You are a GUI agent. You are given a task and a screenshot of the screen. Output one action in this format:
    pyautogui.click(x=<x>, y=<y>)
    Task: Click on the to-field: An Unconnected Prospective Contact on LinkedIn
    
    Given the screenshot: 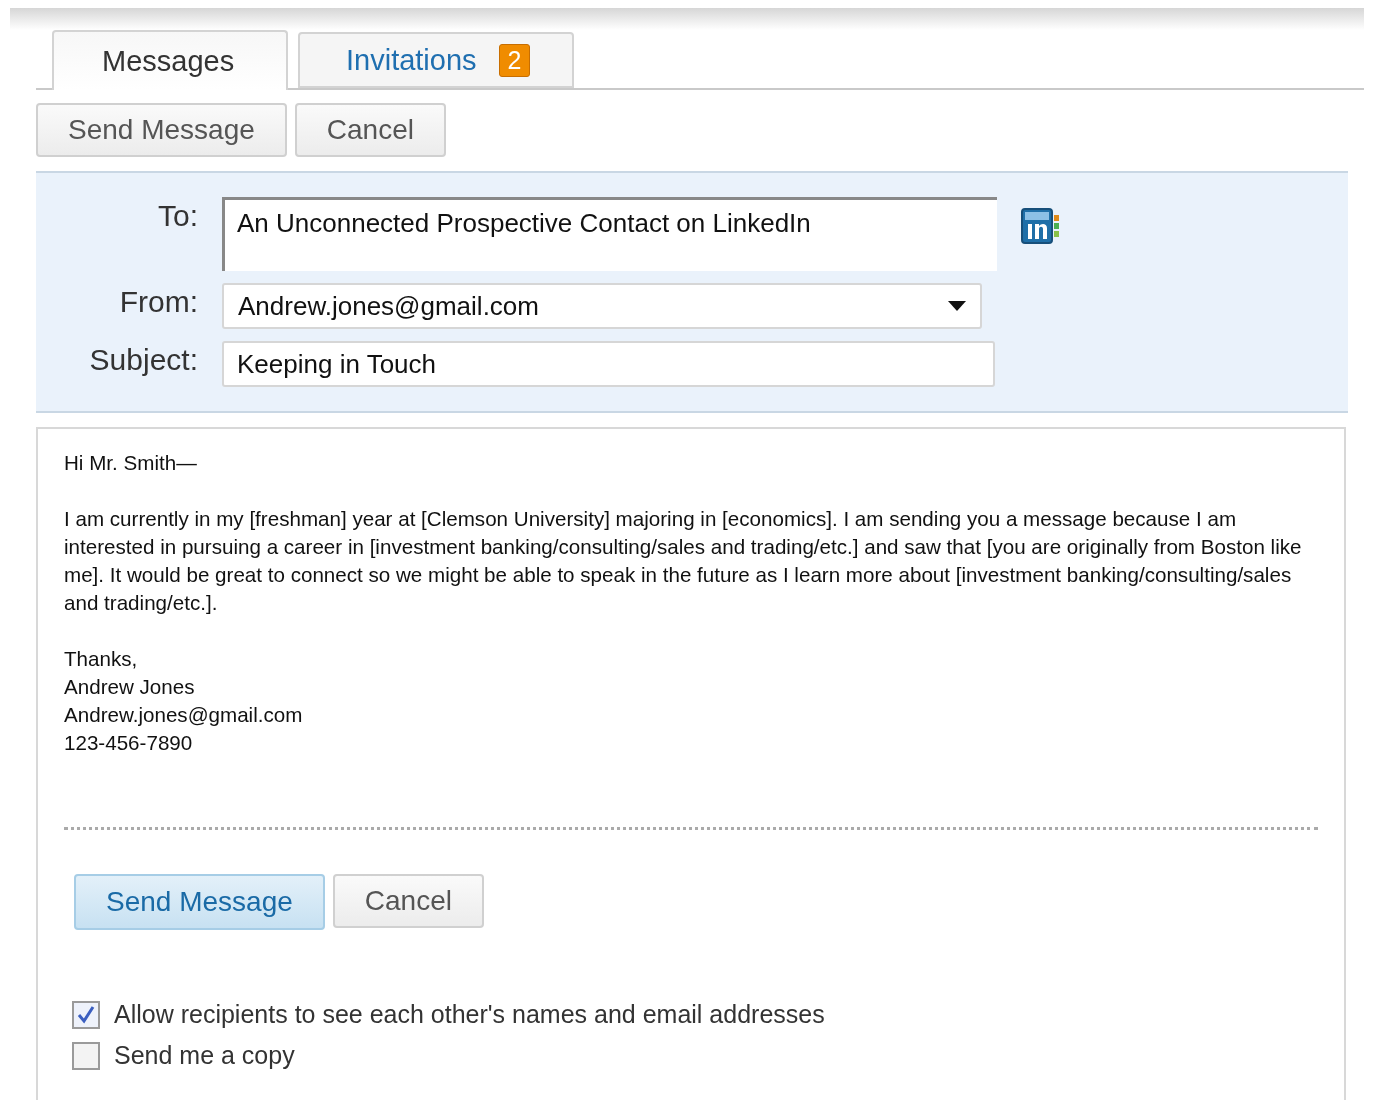 What is the action you would take?
    pyautogui.click(x=609, y=234)
    